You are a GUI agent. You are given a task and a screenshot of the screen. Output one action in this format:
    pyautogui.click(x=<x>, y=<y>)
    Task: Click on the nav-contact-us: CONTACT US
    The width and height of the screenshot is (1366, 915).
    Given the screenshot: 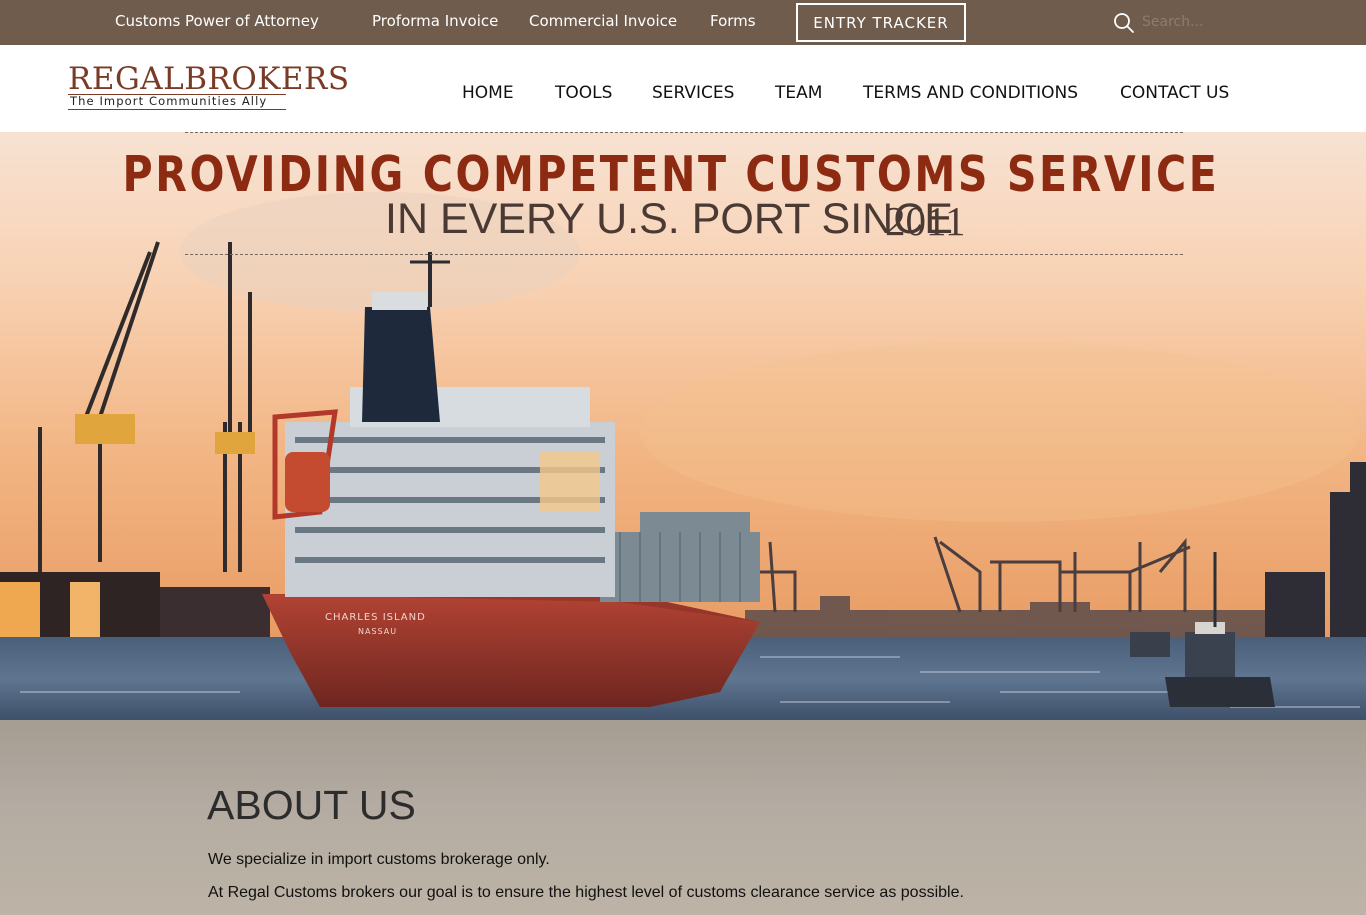 What is the action you would take?
    pyautogui.click(x=1174, y=93)
    